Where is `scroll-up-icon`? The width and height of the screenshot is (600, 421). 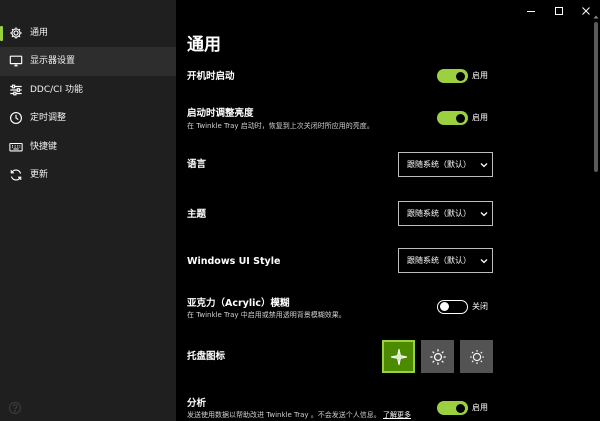
scroll-up-icon is located at coordinates (596, 17).